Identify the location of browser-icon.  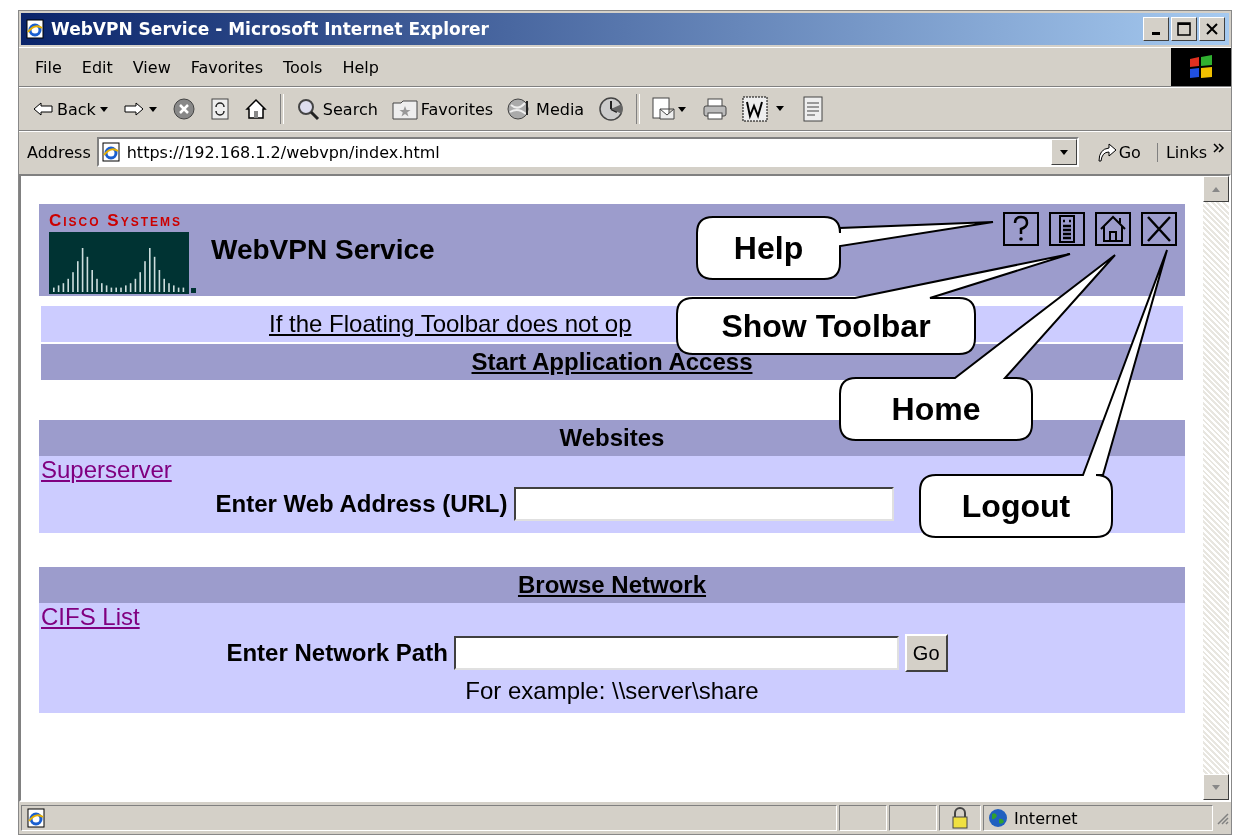
(35, 29).